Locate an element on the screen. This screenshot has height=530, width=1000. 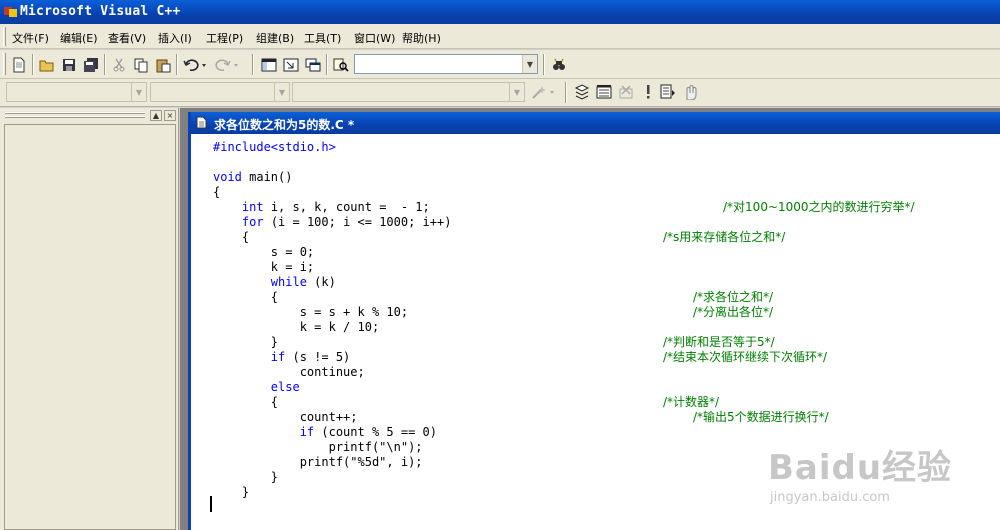
code-line: for (i = 100; i <= 1000; i++) is located at coordinates (346, 222).